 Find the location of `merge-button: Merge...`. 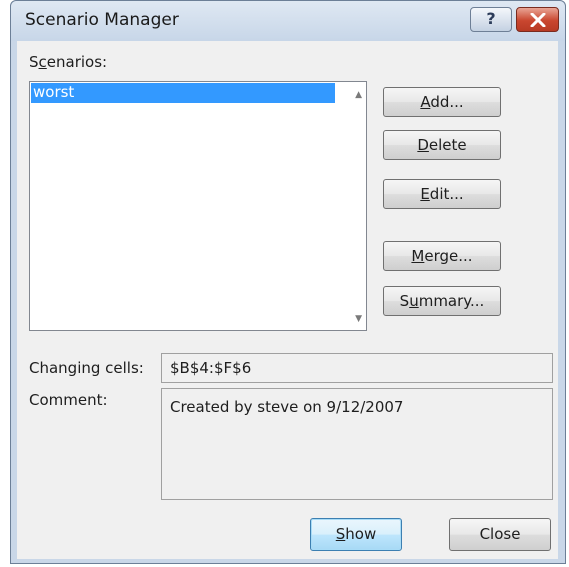

merge-button: Merge... is located at coordinates (442, 256).